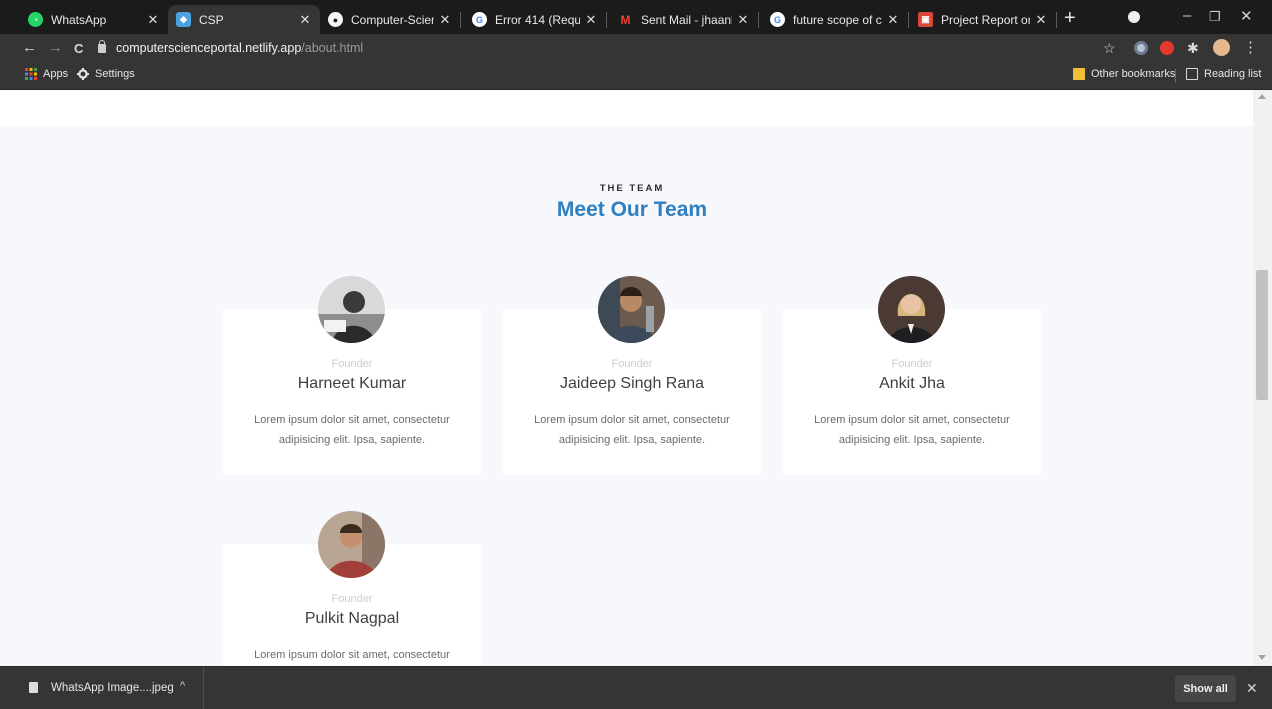  I want to click on download-file-name: WhatsApp Image....jpeg, so click(112, 688).